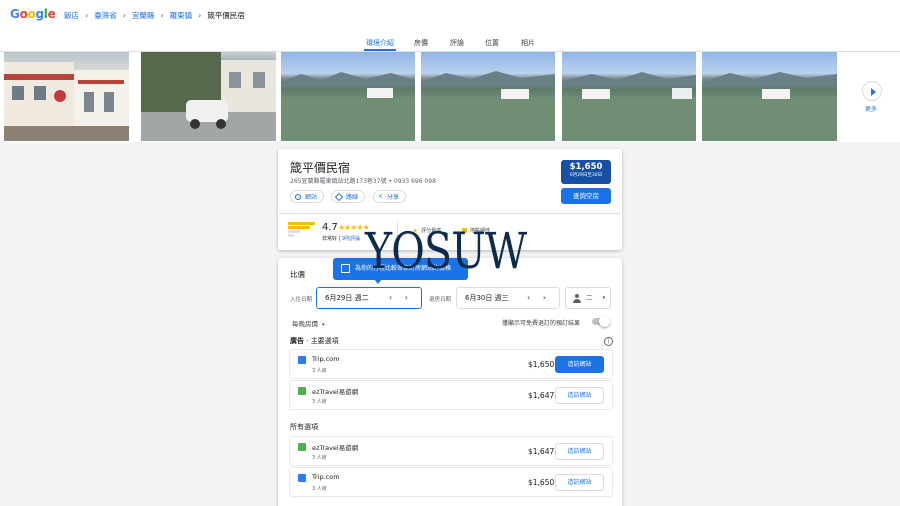 Image resolution: width=900 pixels, height=506 pixels. I want to click on breadcrumb-current: 箴平價民宿, so click(226, 15).